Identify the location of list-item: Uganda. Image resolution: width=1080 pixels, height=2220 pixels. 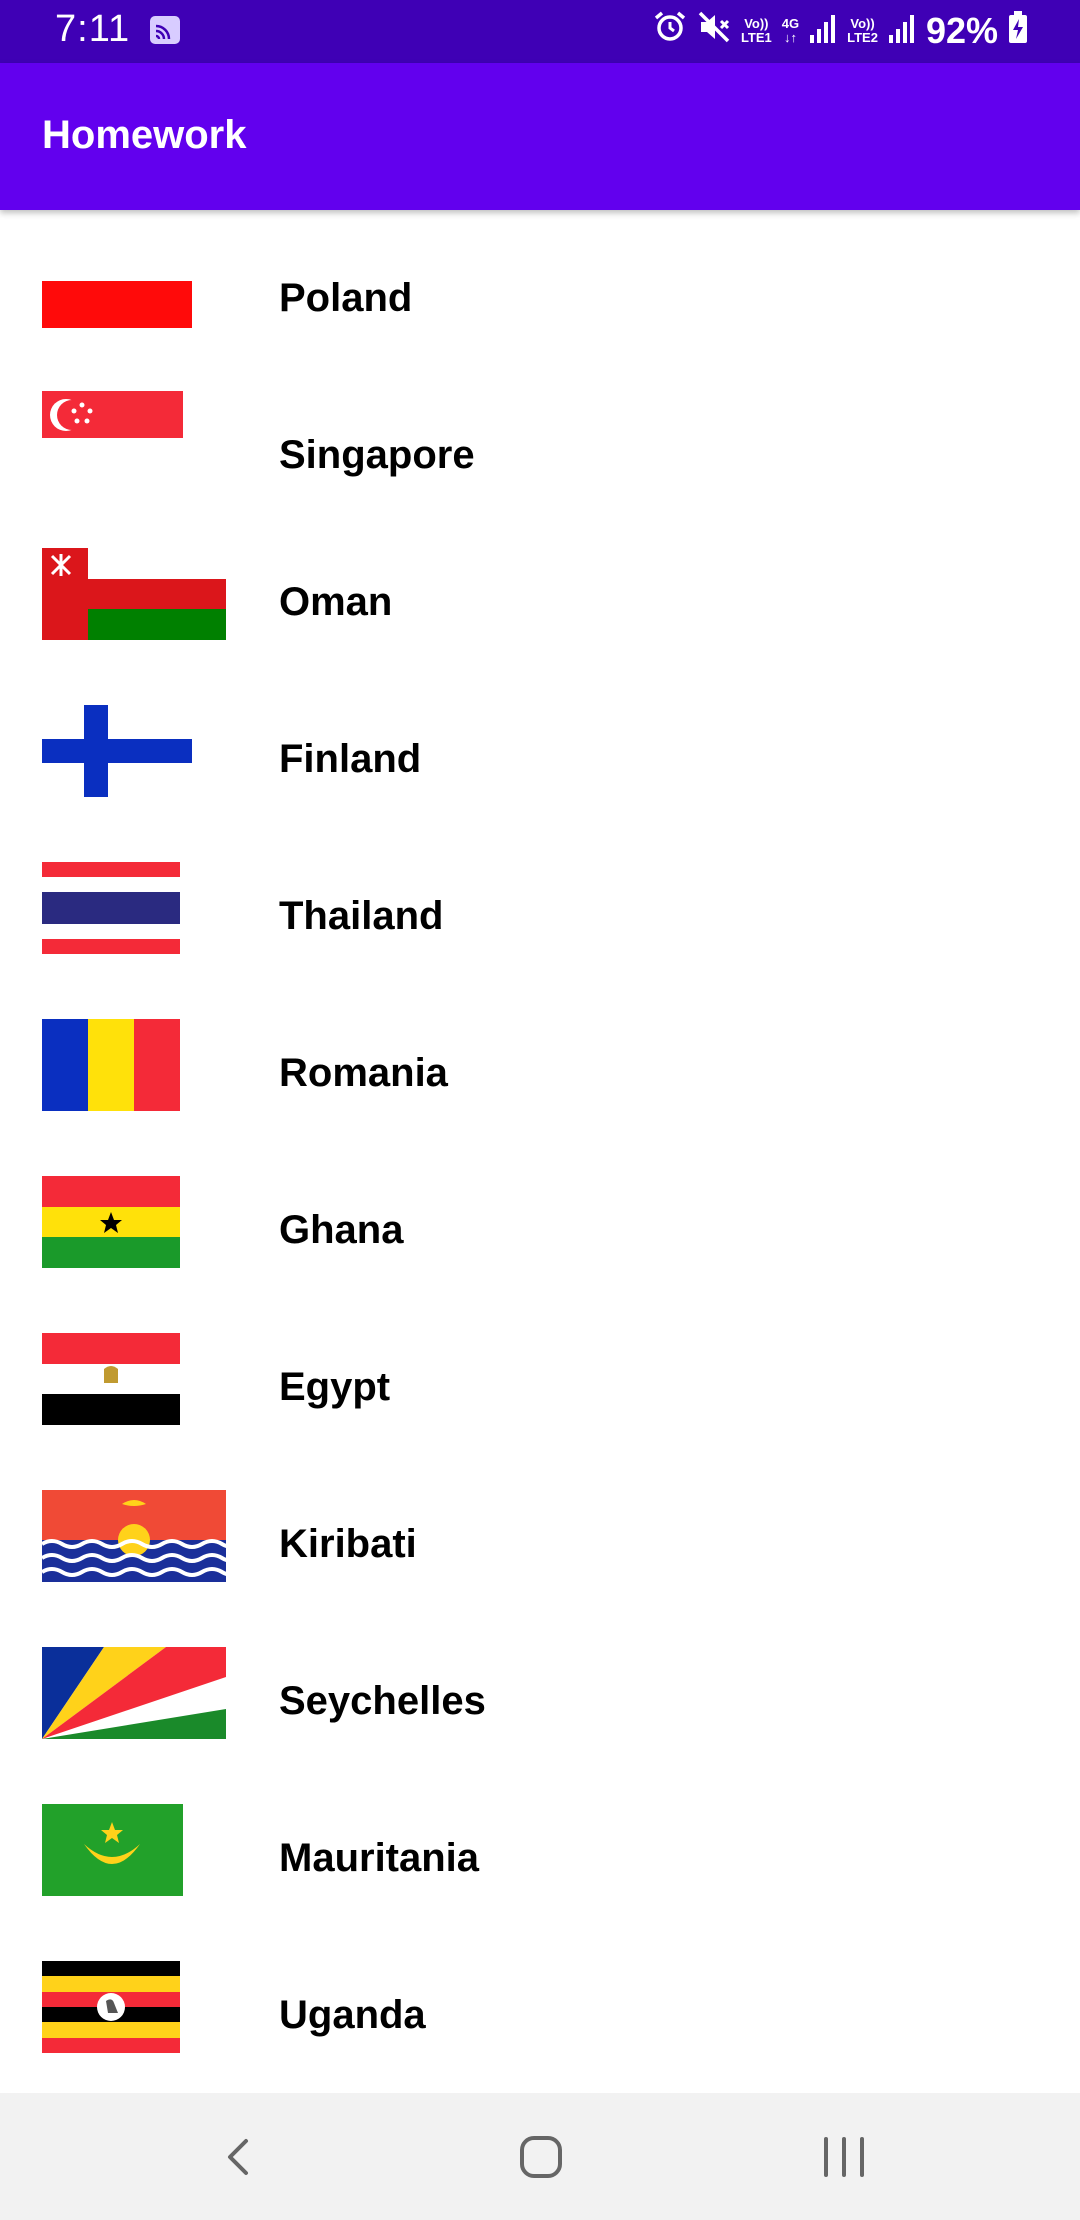
(540, 2027).